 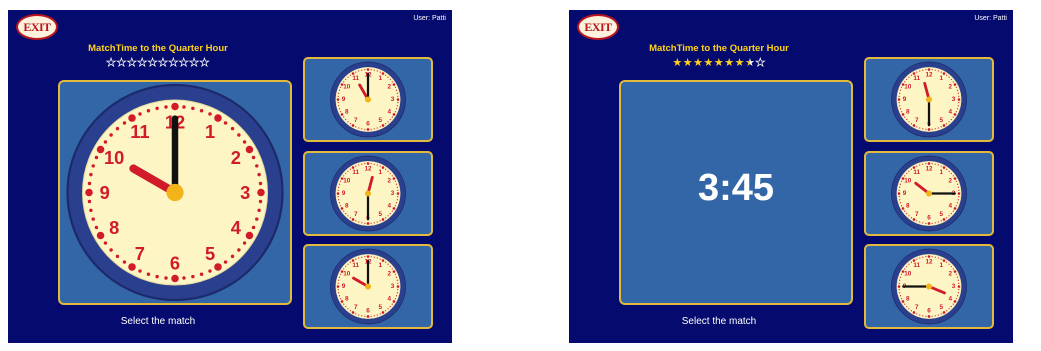 I want to click on clock-numeral: 2, so click(x=950, y=181).